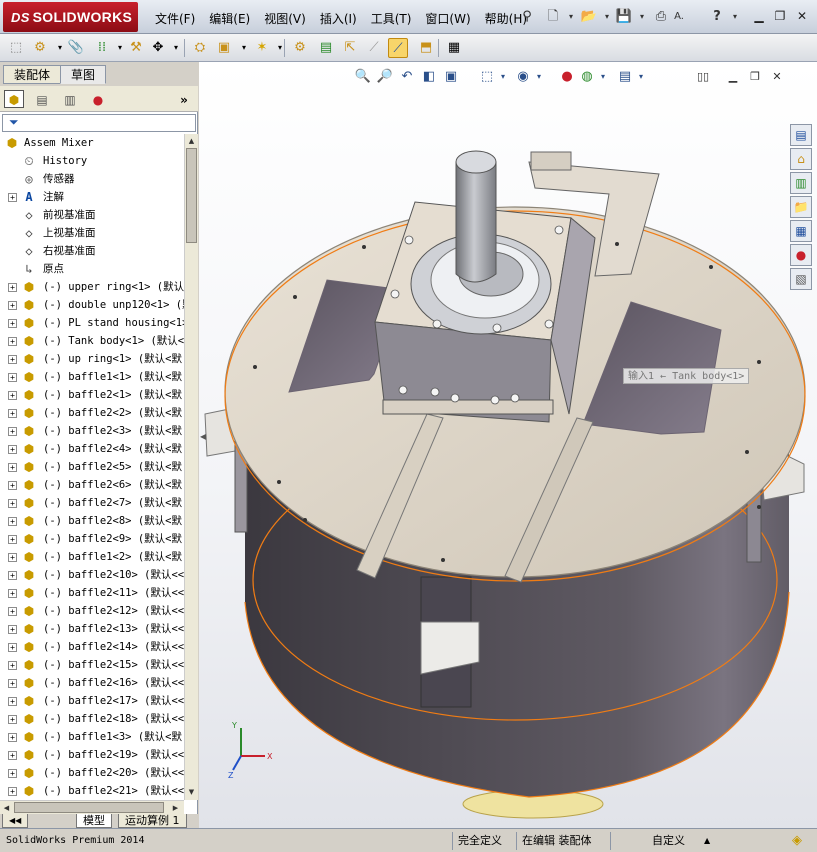 This screenshot has height=852, width=817. What do you see at coordinates (447, 18) in the screenshot?
I see `menu-window: 窗口(W)` at bounding box center [447, 18].